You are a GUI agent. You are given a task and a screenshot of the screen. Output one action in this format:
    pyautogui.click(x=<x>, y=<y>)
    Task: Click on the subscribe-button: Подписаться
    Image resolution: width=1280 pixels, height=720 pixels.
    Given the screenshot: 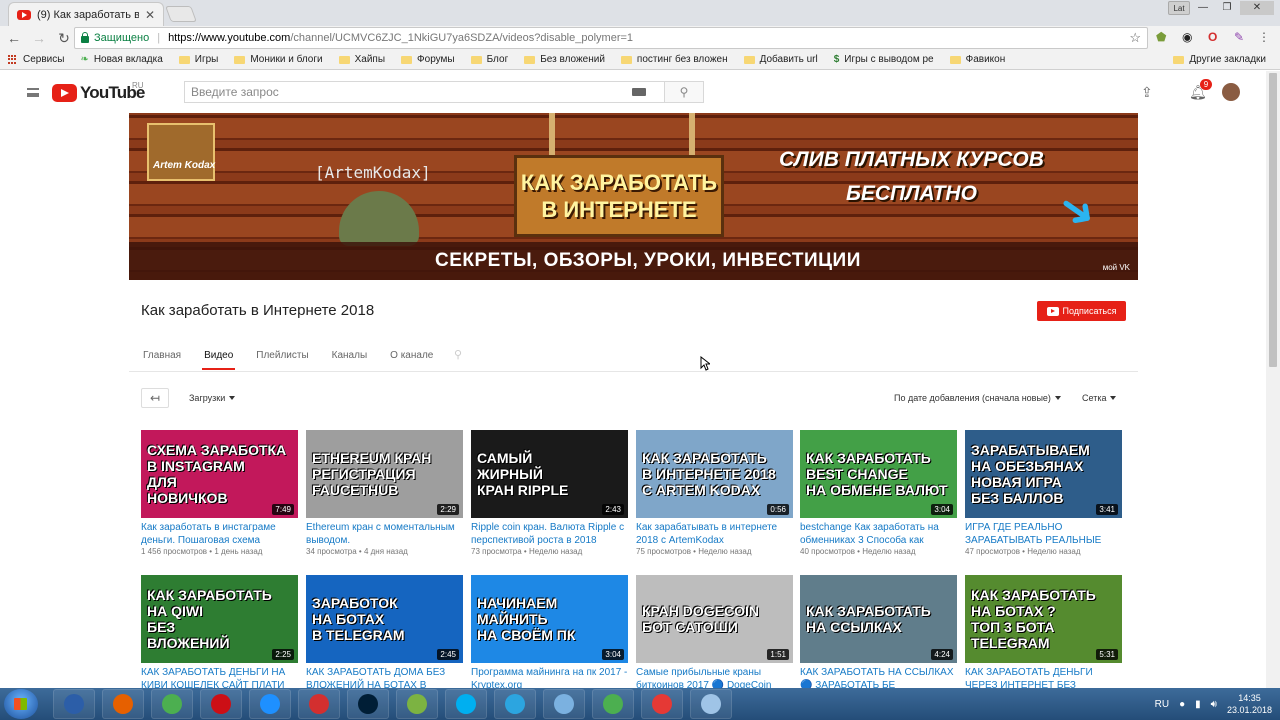 What is the action you would take?
    pyautogui.click(x=1081, y=311)
    